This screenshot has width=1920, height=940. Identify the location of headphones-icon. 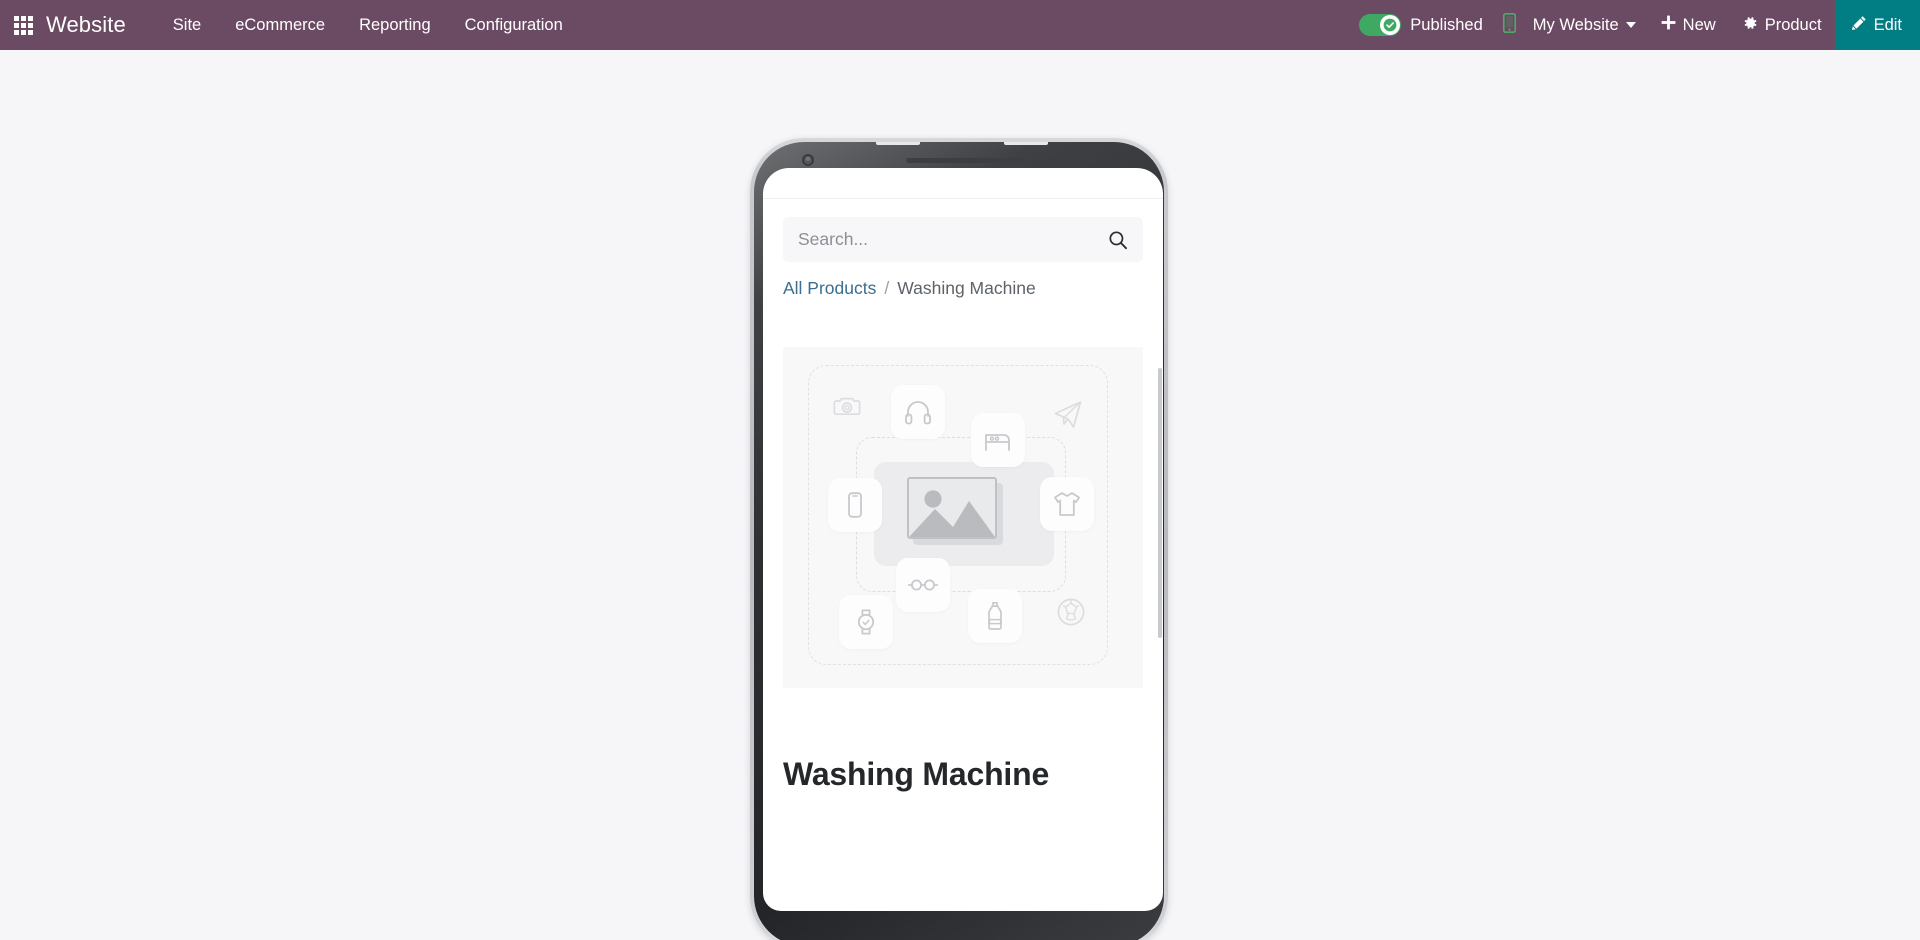
(918, 411).